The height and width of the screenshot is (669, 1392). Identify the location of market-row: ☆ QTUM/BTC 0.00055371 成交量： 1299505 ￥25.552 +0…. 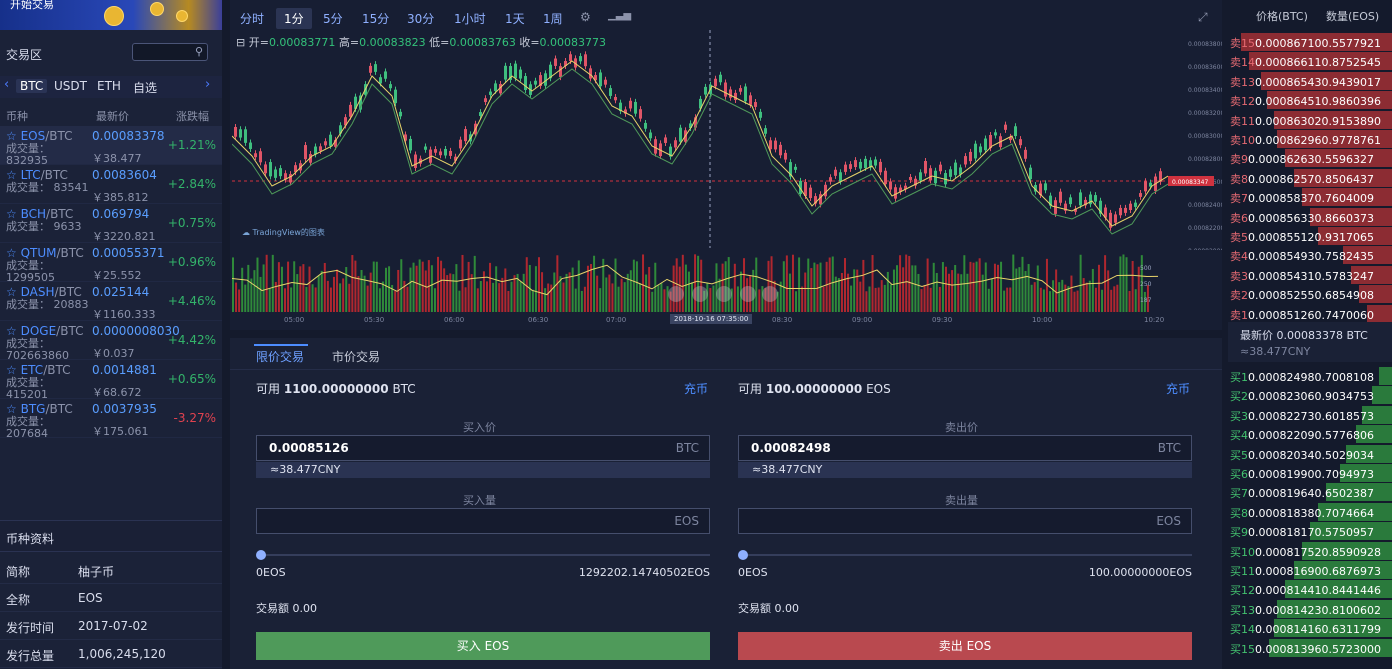
(111, 263).